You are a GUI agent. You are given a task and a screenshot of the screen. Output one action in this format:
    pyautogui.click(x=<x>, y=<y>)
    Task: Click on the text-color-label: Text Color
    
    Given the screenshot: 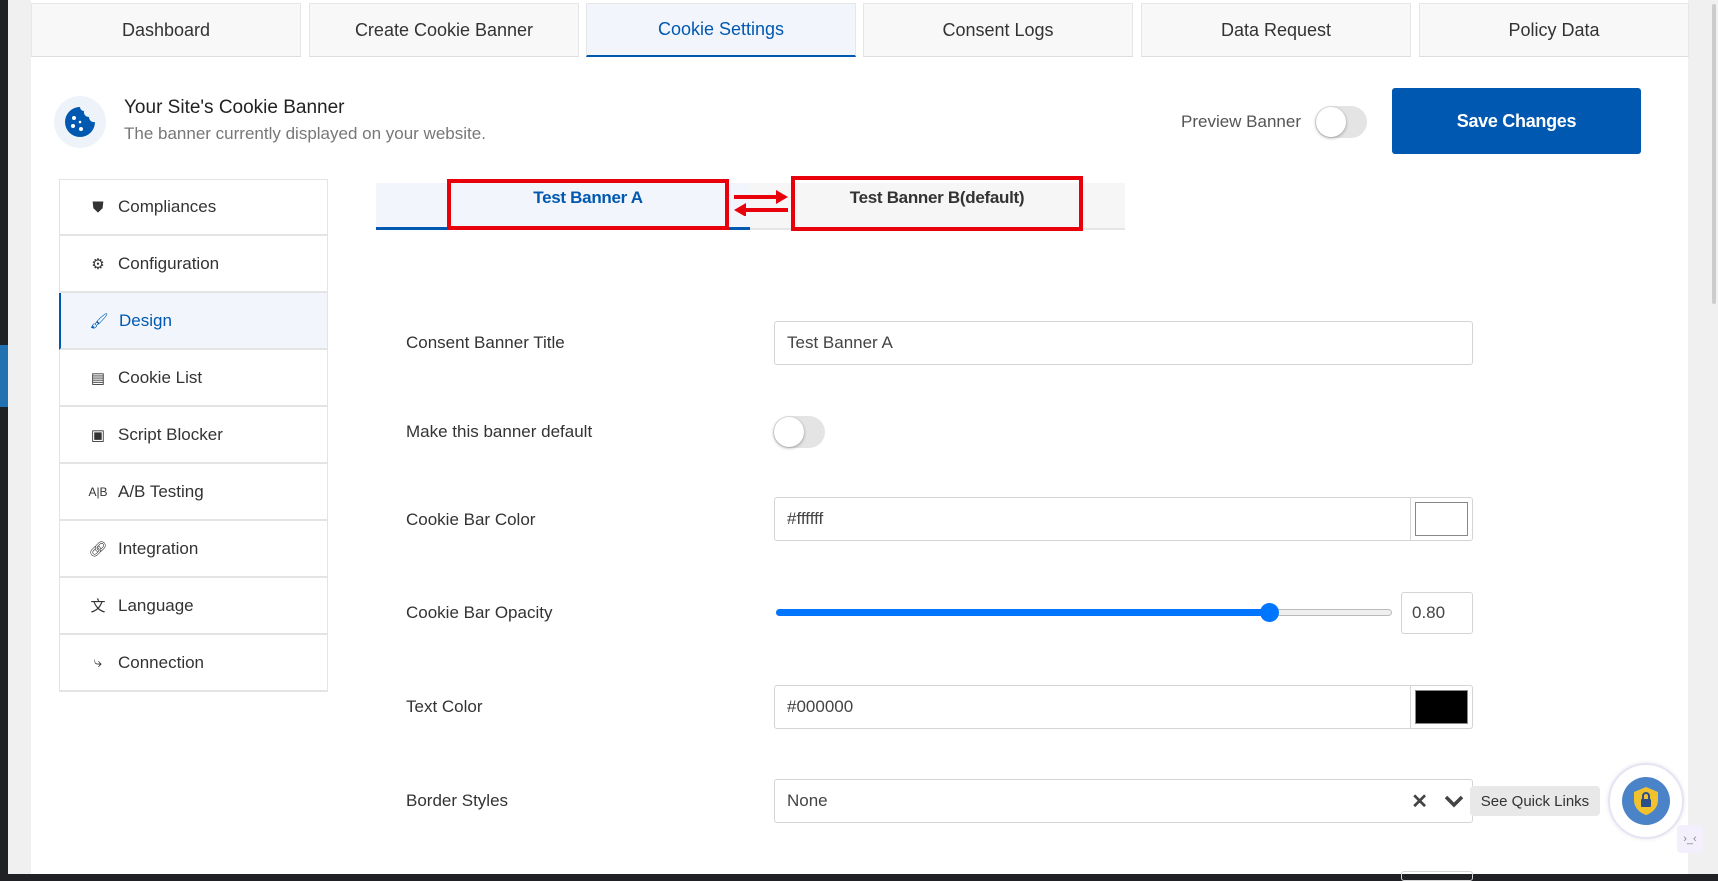 What is the action you would take?
    pyautogui.click(x=444, y=706)
    